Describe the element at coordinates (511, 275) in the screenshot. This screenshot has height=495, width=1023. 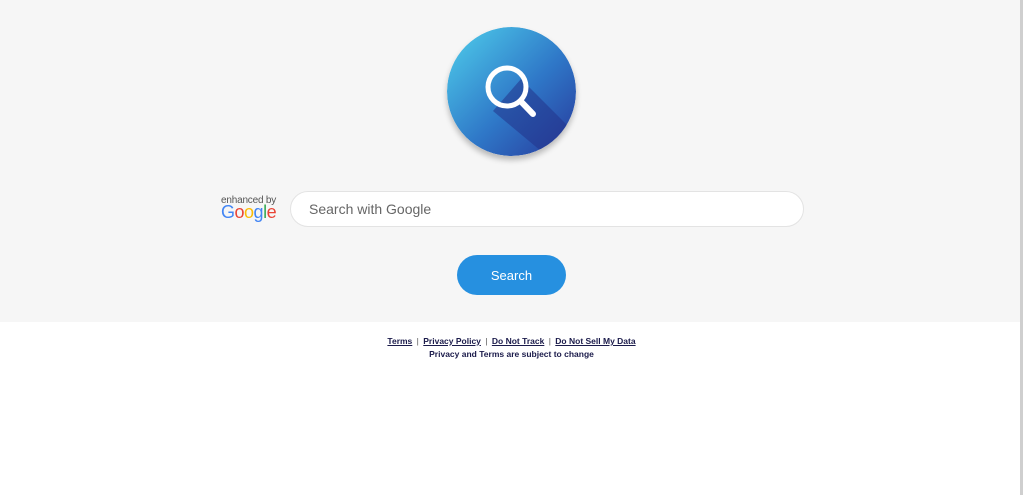
I see `search-button: Search` at that location.